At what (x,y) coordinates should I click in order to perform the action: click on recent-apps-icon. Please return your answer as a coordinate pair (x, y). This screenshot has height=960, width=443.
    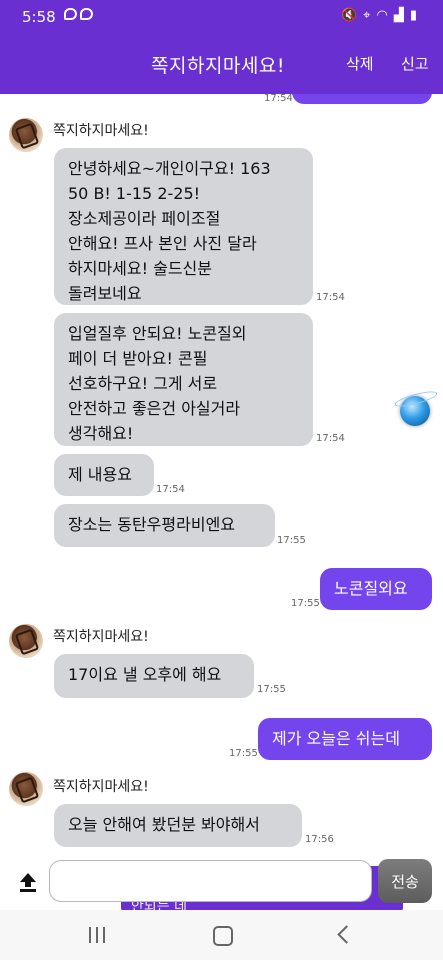
    Looking at the image, I should click on (98, 935).